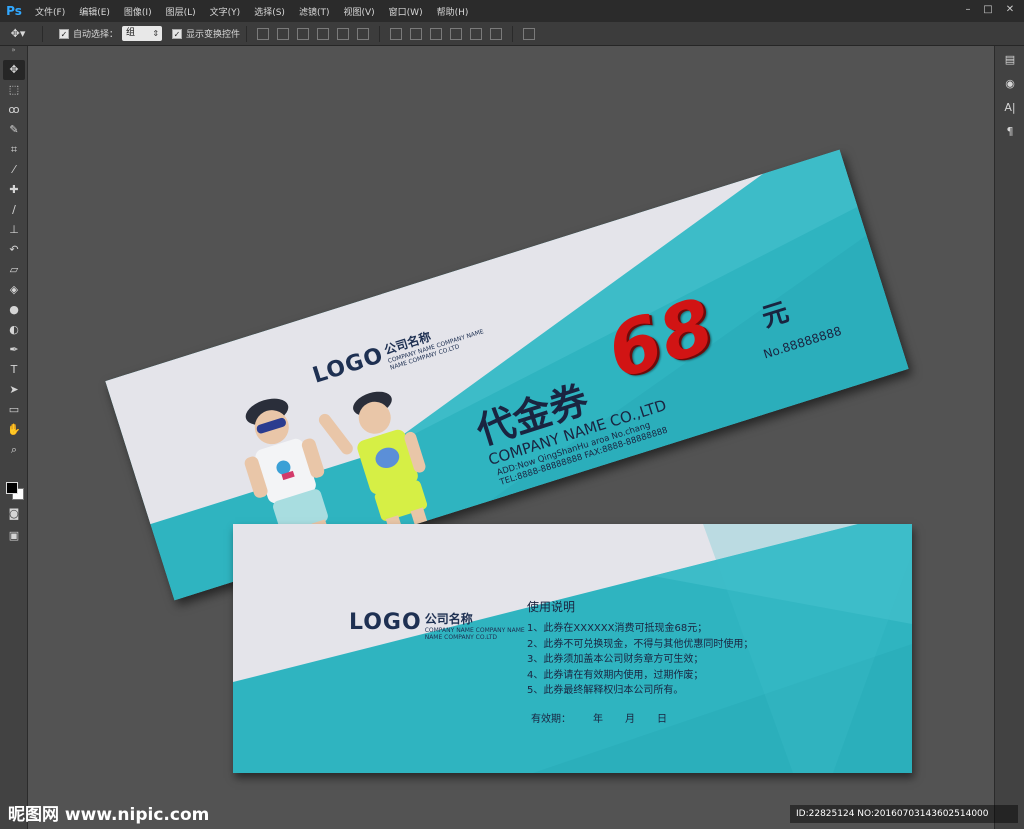  Describe the element at coordinates (1010, 60) in the screenshot. I see `history-panel-icon: ▤` at that location.